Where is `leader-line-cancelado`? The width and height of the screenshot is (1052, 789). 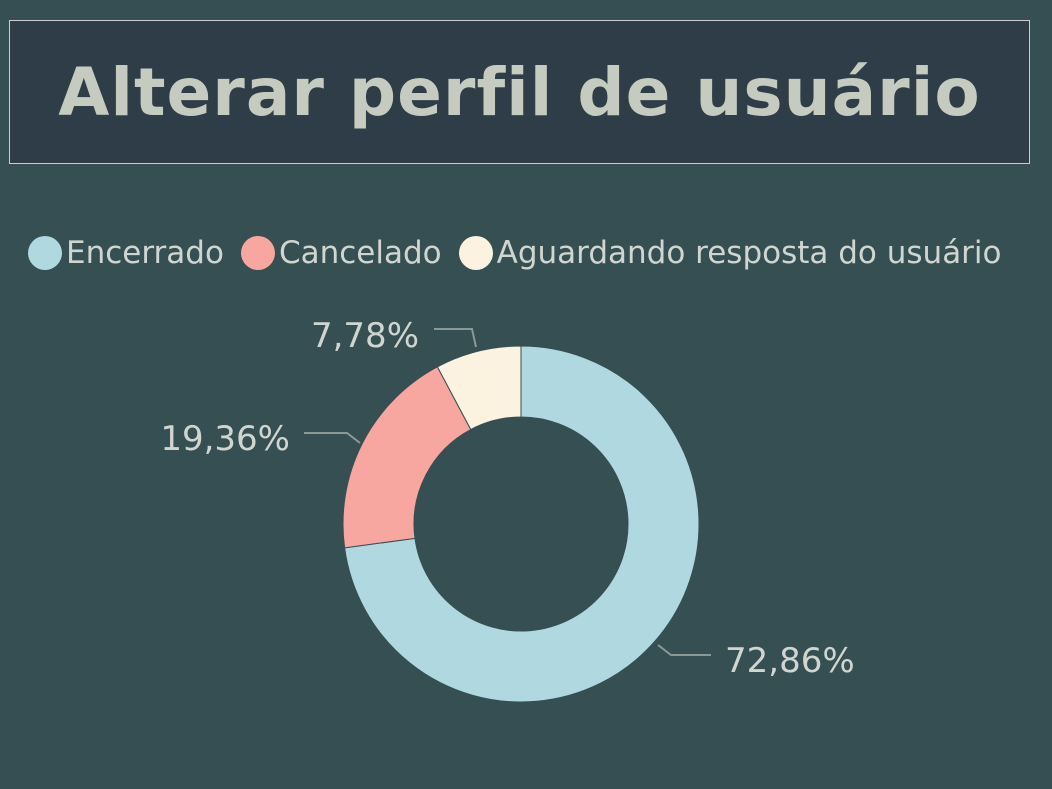 leader-line-cancelado is located at coordinates (332, 438).